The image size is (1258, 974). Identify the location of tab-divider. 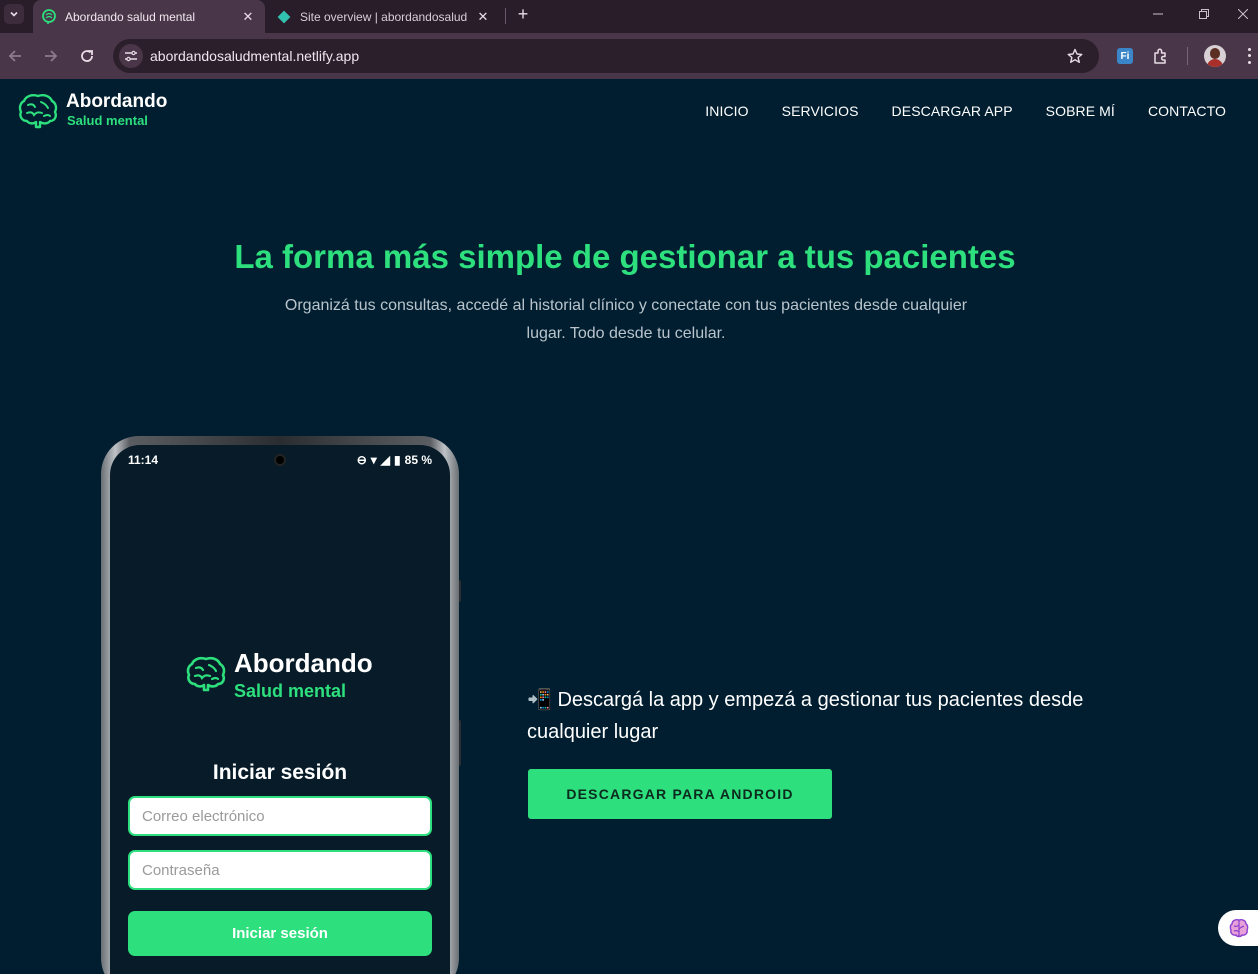
(505, 16).